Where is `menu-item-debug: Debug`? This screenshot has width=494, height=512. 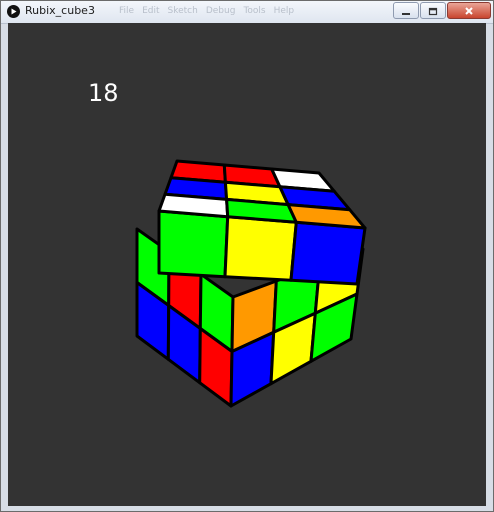 menu-item-debug: Debug is located at coordinates (221, 11).